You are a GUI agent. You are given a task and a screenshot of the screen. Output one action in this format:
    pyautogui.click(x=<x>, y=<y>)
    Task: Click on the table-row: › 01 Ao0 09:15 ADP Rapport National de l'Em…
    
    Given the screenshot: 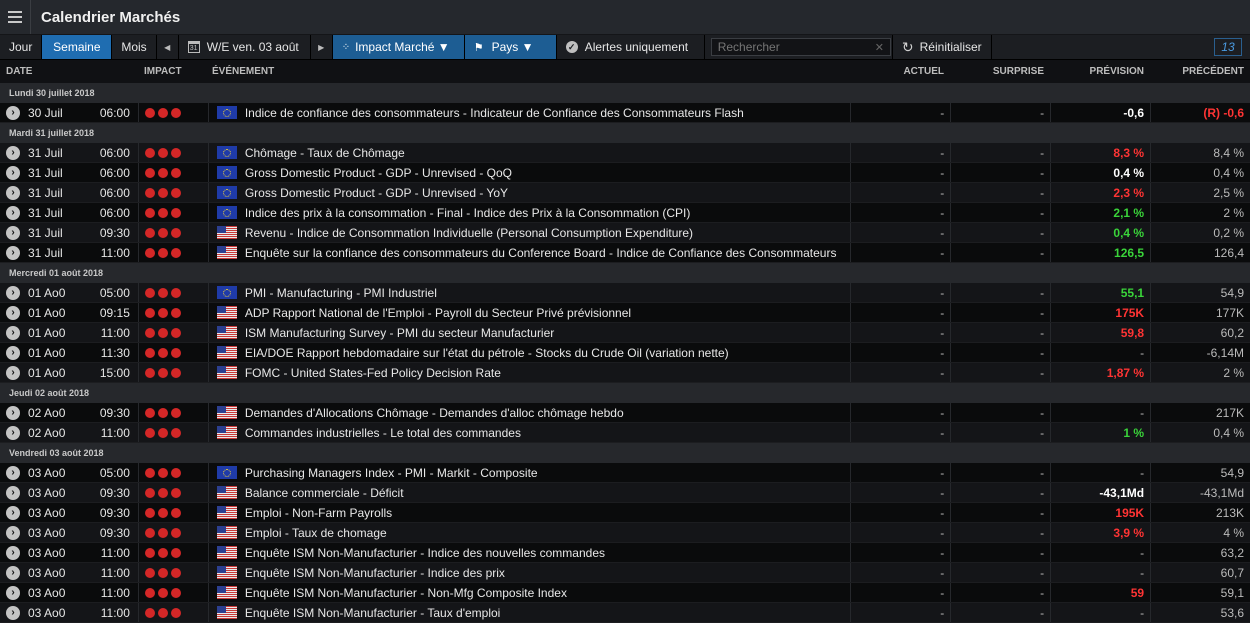 What is the action you would take?
    pyautogui.click(x=625, y=313)
    